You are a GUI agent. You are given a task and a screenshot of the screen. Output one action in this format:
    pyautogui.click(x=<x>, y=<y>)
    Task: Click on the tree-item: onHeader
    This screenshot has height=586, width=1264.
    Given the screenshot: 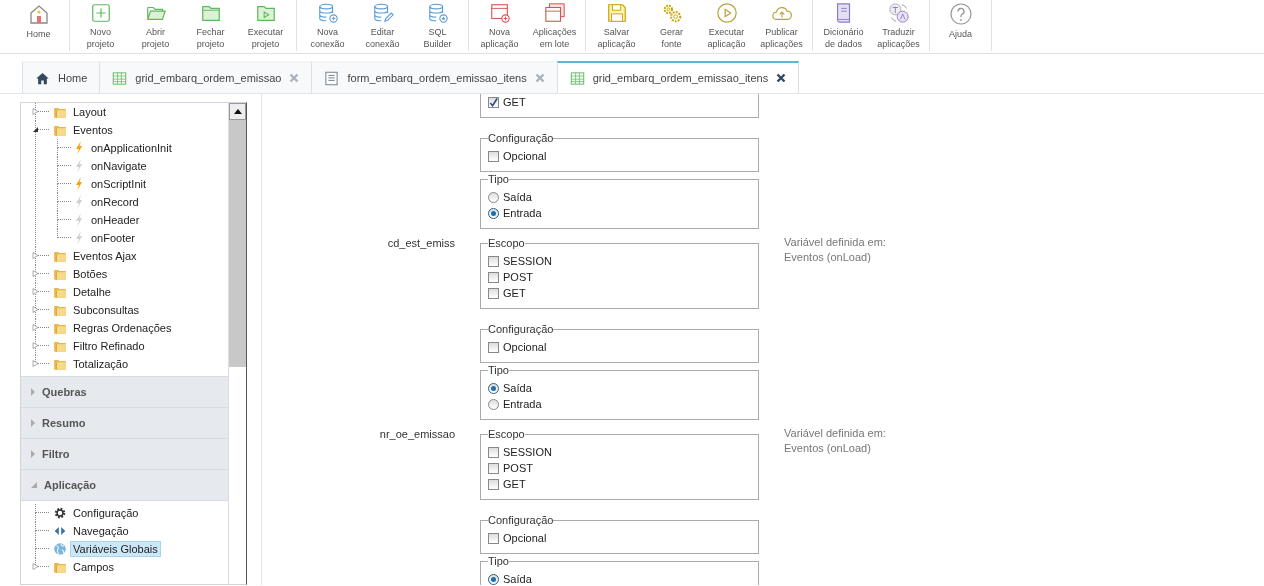 What is the action you would take?
    pyautogui.click(x=115, y=220)
    